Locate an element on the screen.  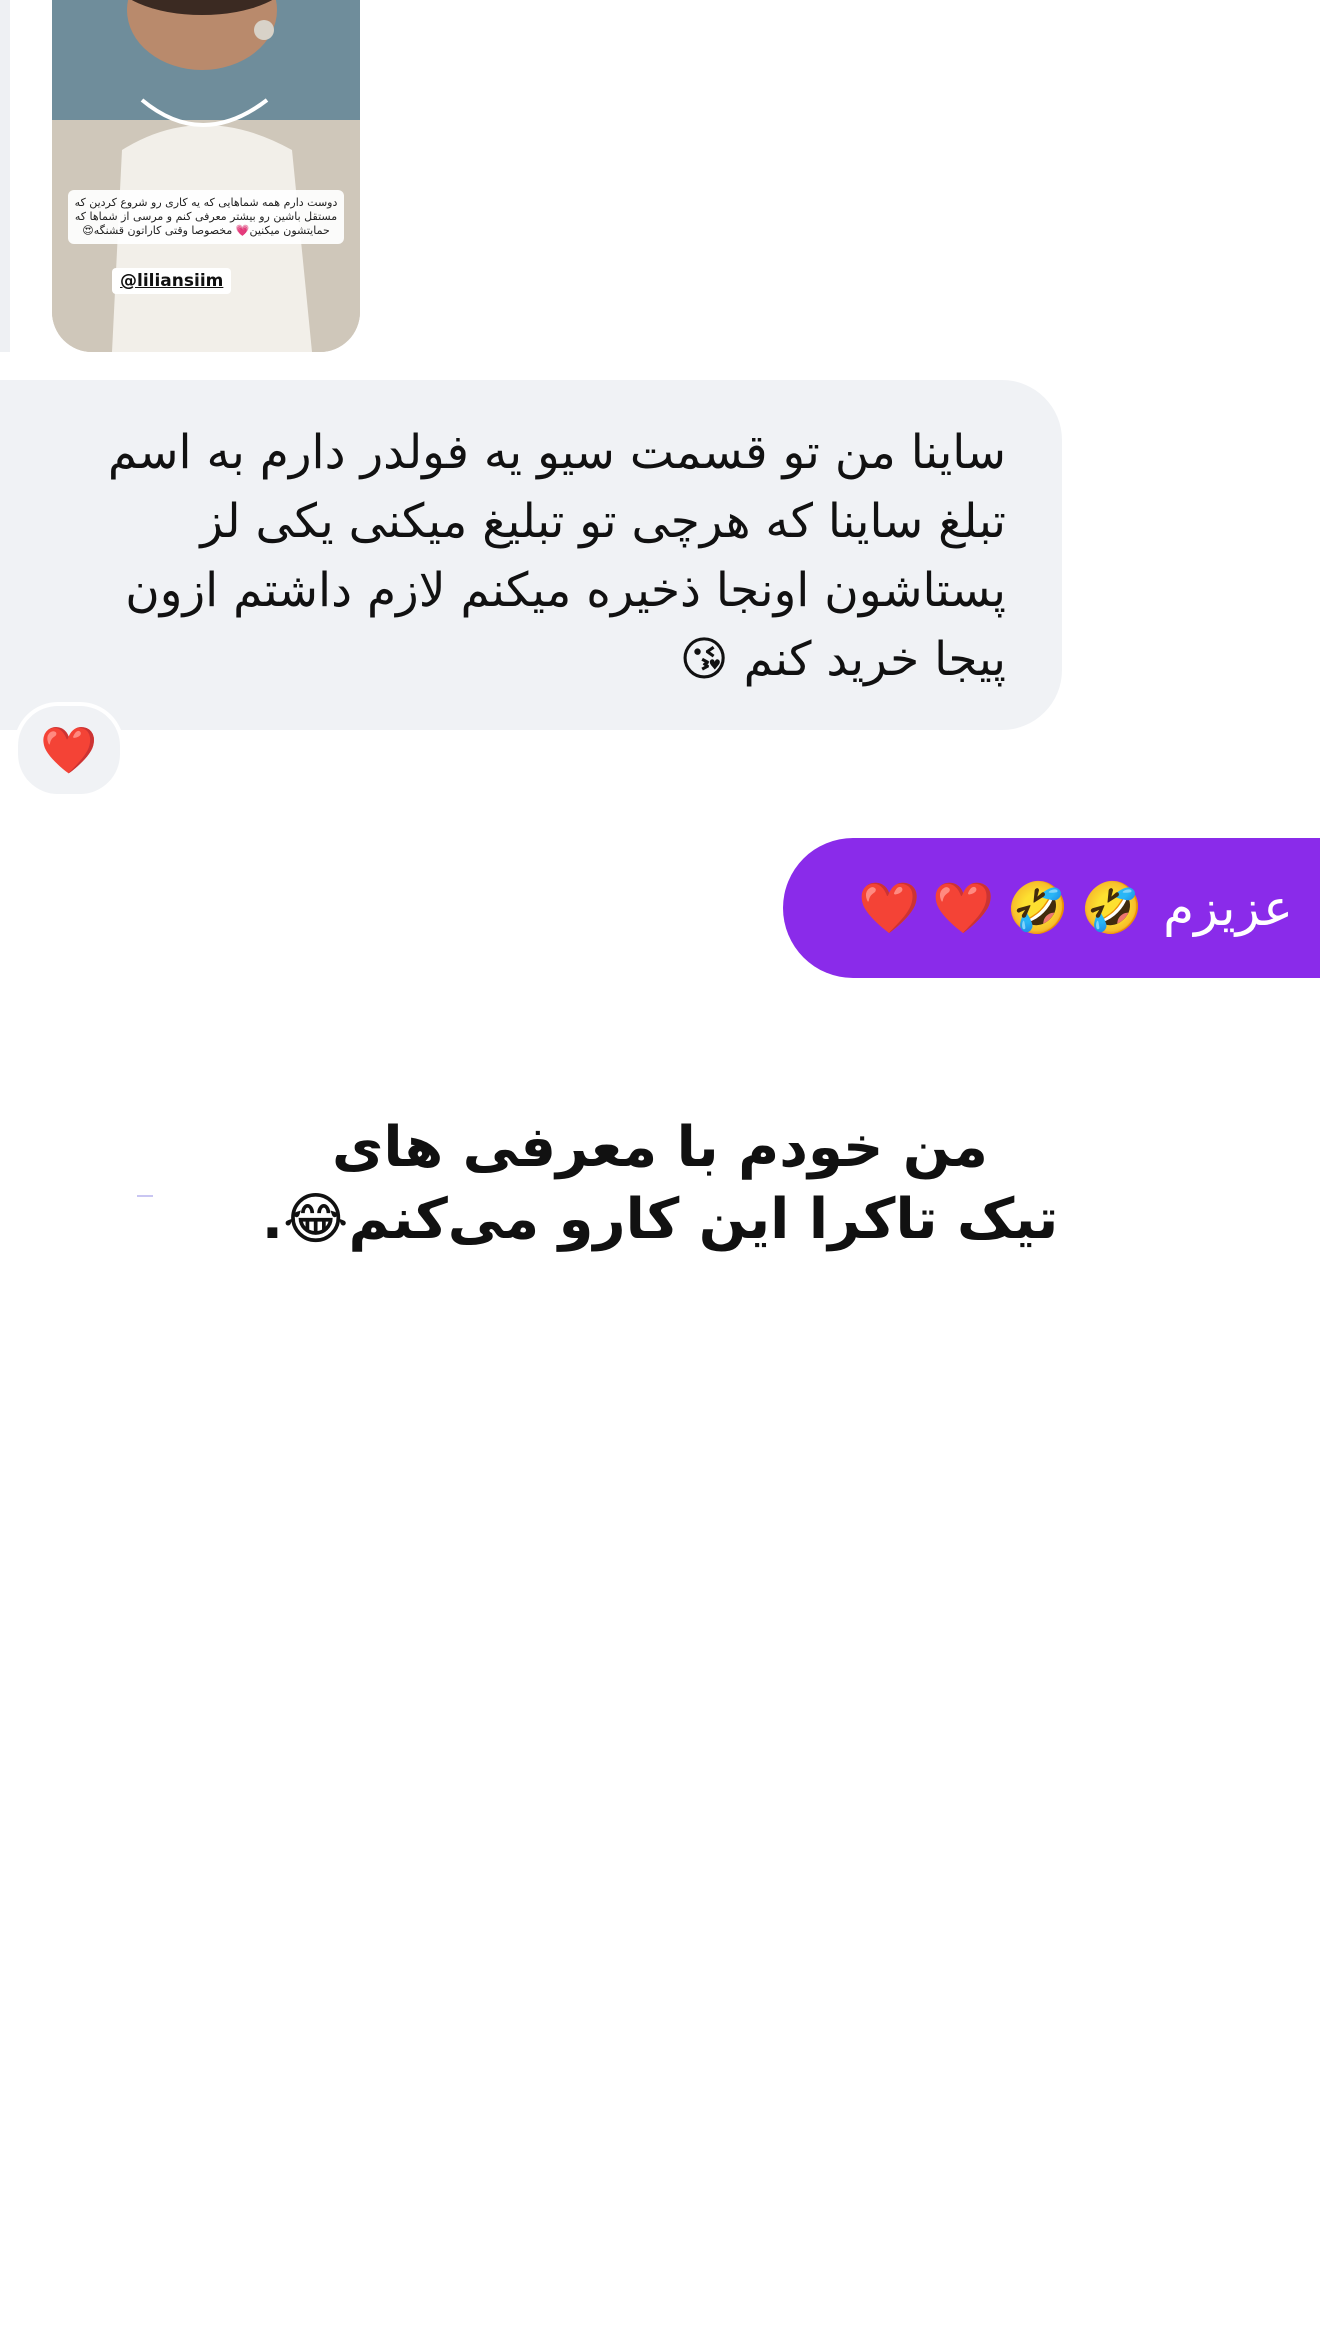
outgoing-message-text: عزیزم is located at coordinates (1228, 908).